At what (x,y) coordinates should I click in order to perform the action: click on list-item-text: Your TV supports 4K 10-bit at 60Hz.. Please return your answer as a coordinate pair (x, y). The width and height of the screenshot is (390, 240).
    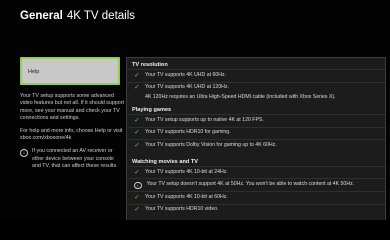
    Looking at the image, I should click on (186, 196).